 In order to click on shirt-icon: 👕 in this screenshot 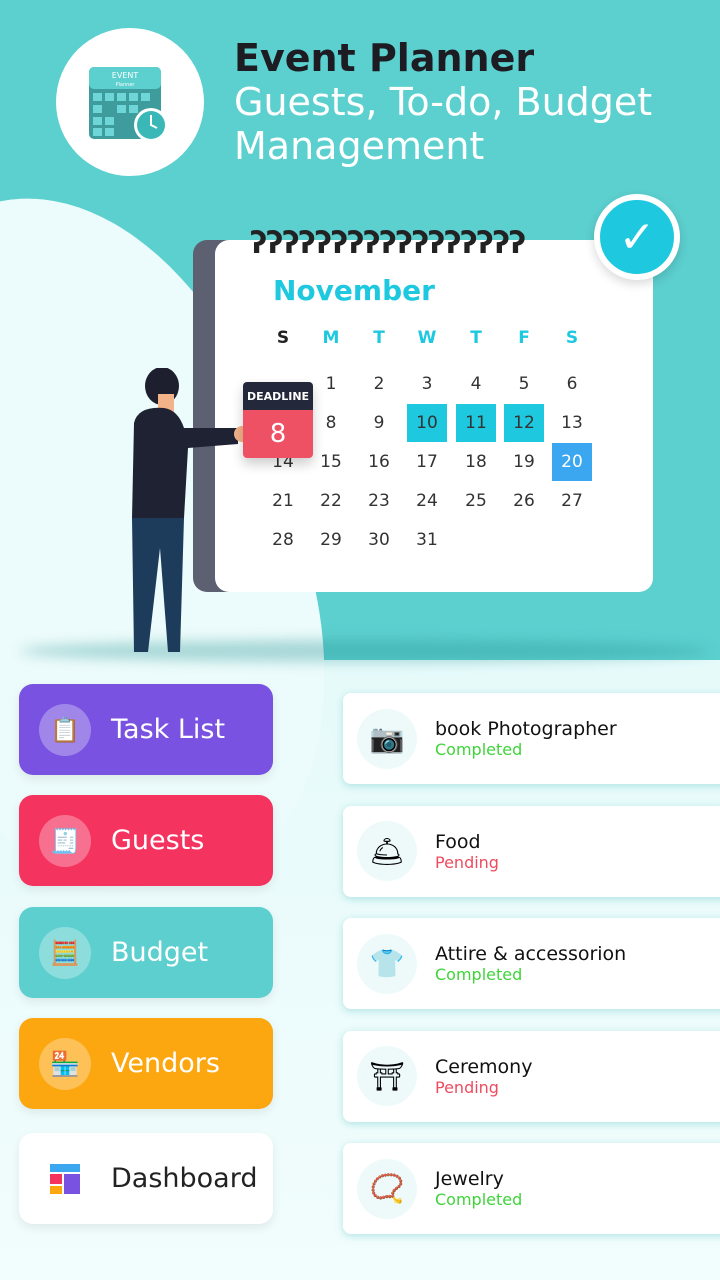, I will do `click(387, 963)`.